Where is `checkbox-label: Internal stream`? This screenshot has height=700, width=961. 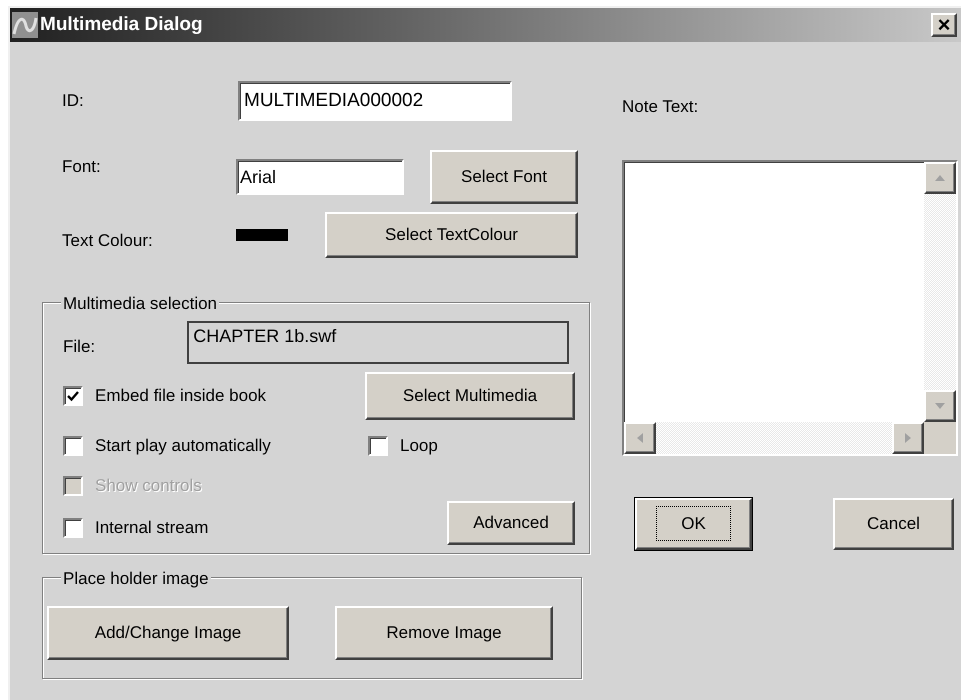 checkbox-label: Internal stream is located at coordinates (151, 528).